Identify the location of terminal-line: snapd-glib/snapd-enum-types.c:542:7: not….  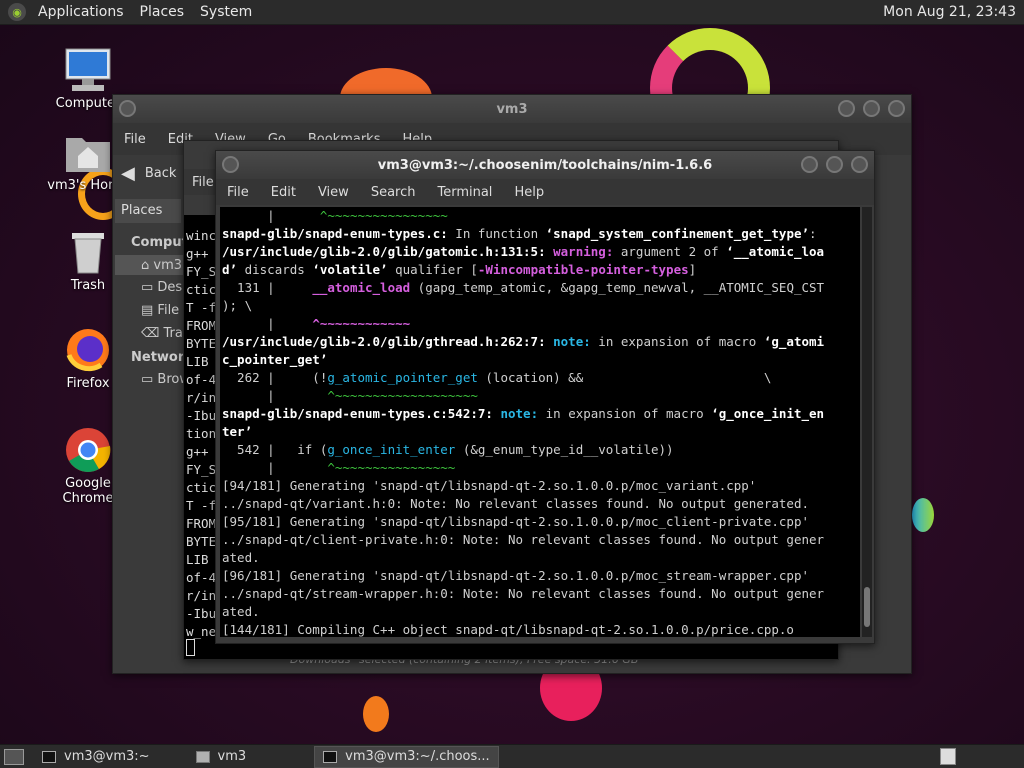
(523, 413).